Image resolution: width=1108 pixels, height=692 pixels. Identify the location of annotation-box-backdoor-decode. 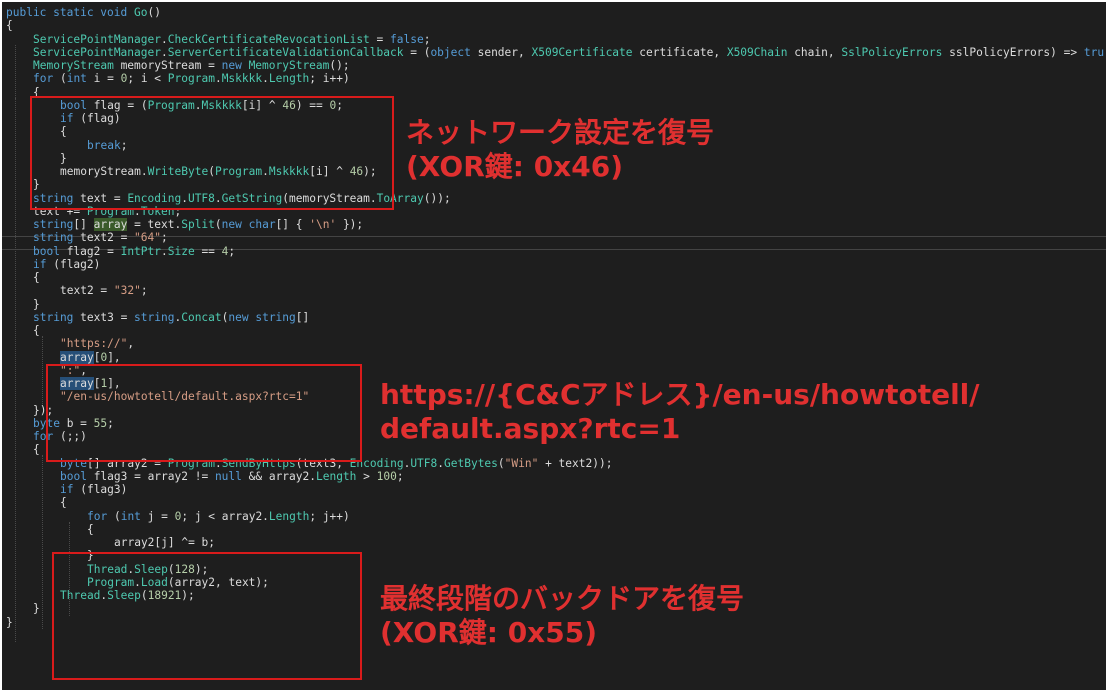
(207, 616).